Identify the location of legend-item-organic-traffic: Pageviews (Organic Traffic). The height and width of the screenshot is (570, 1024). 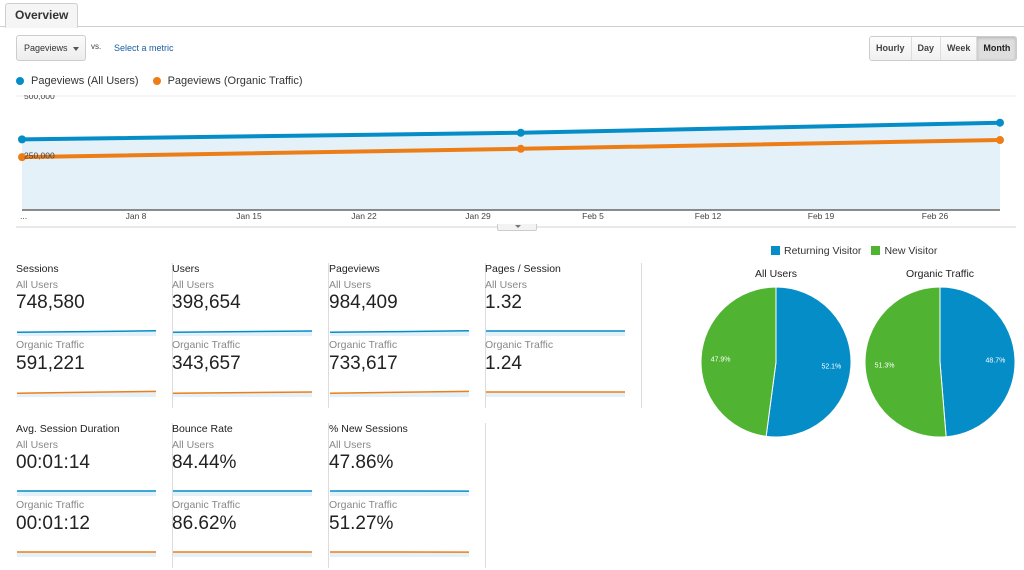
(227, 81).